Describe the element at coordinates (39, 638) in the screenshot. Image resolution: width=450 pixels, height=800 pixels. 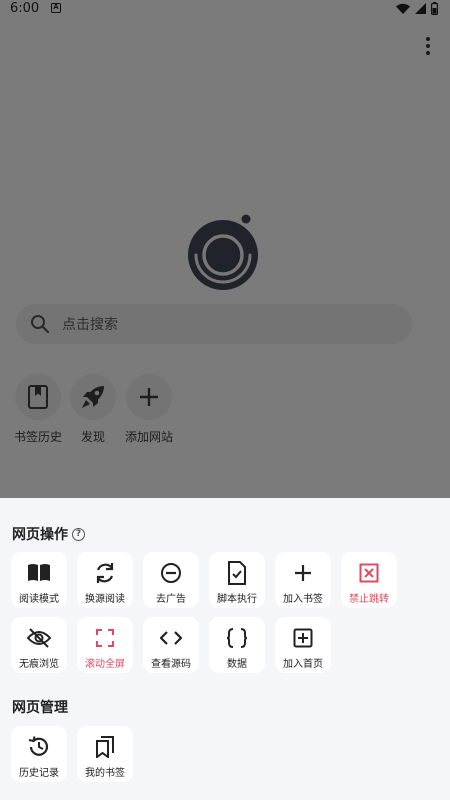
I see `eye-off-icon` at that location.